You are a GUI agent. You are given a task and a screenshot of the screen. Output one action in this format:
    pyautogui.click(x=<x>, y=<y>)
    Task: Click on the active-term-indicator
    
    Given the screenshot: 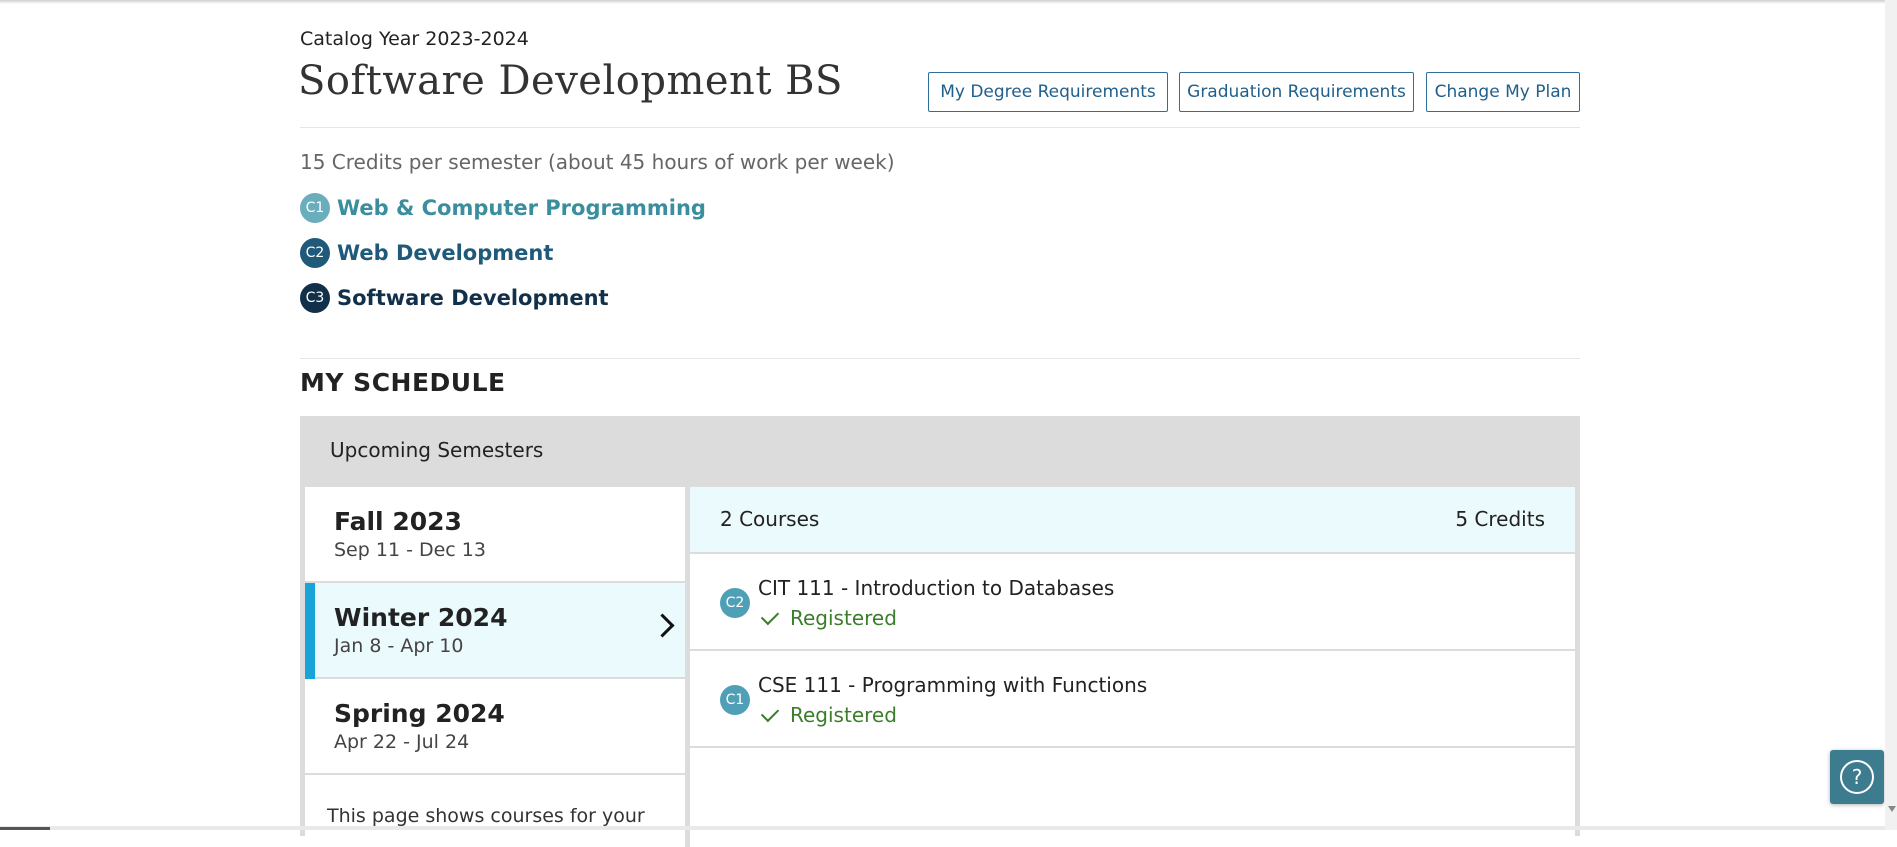 What is the action you would take?
    pyautogui.click(x=310, y=631)
    